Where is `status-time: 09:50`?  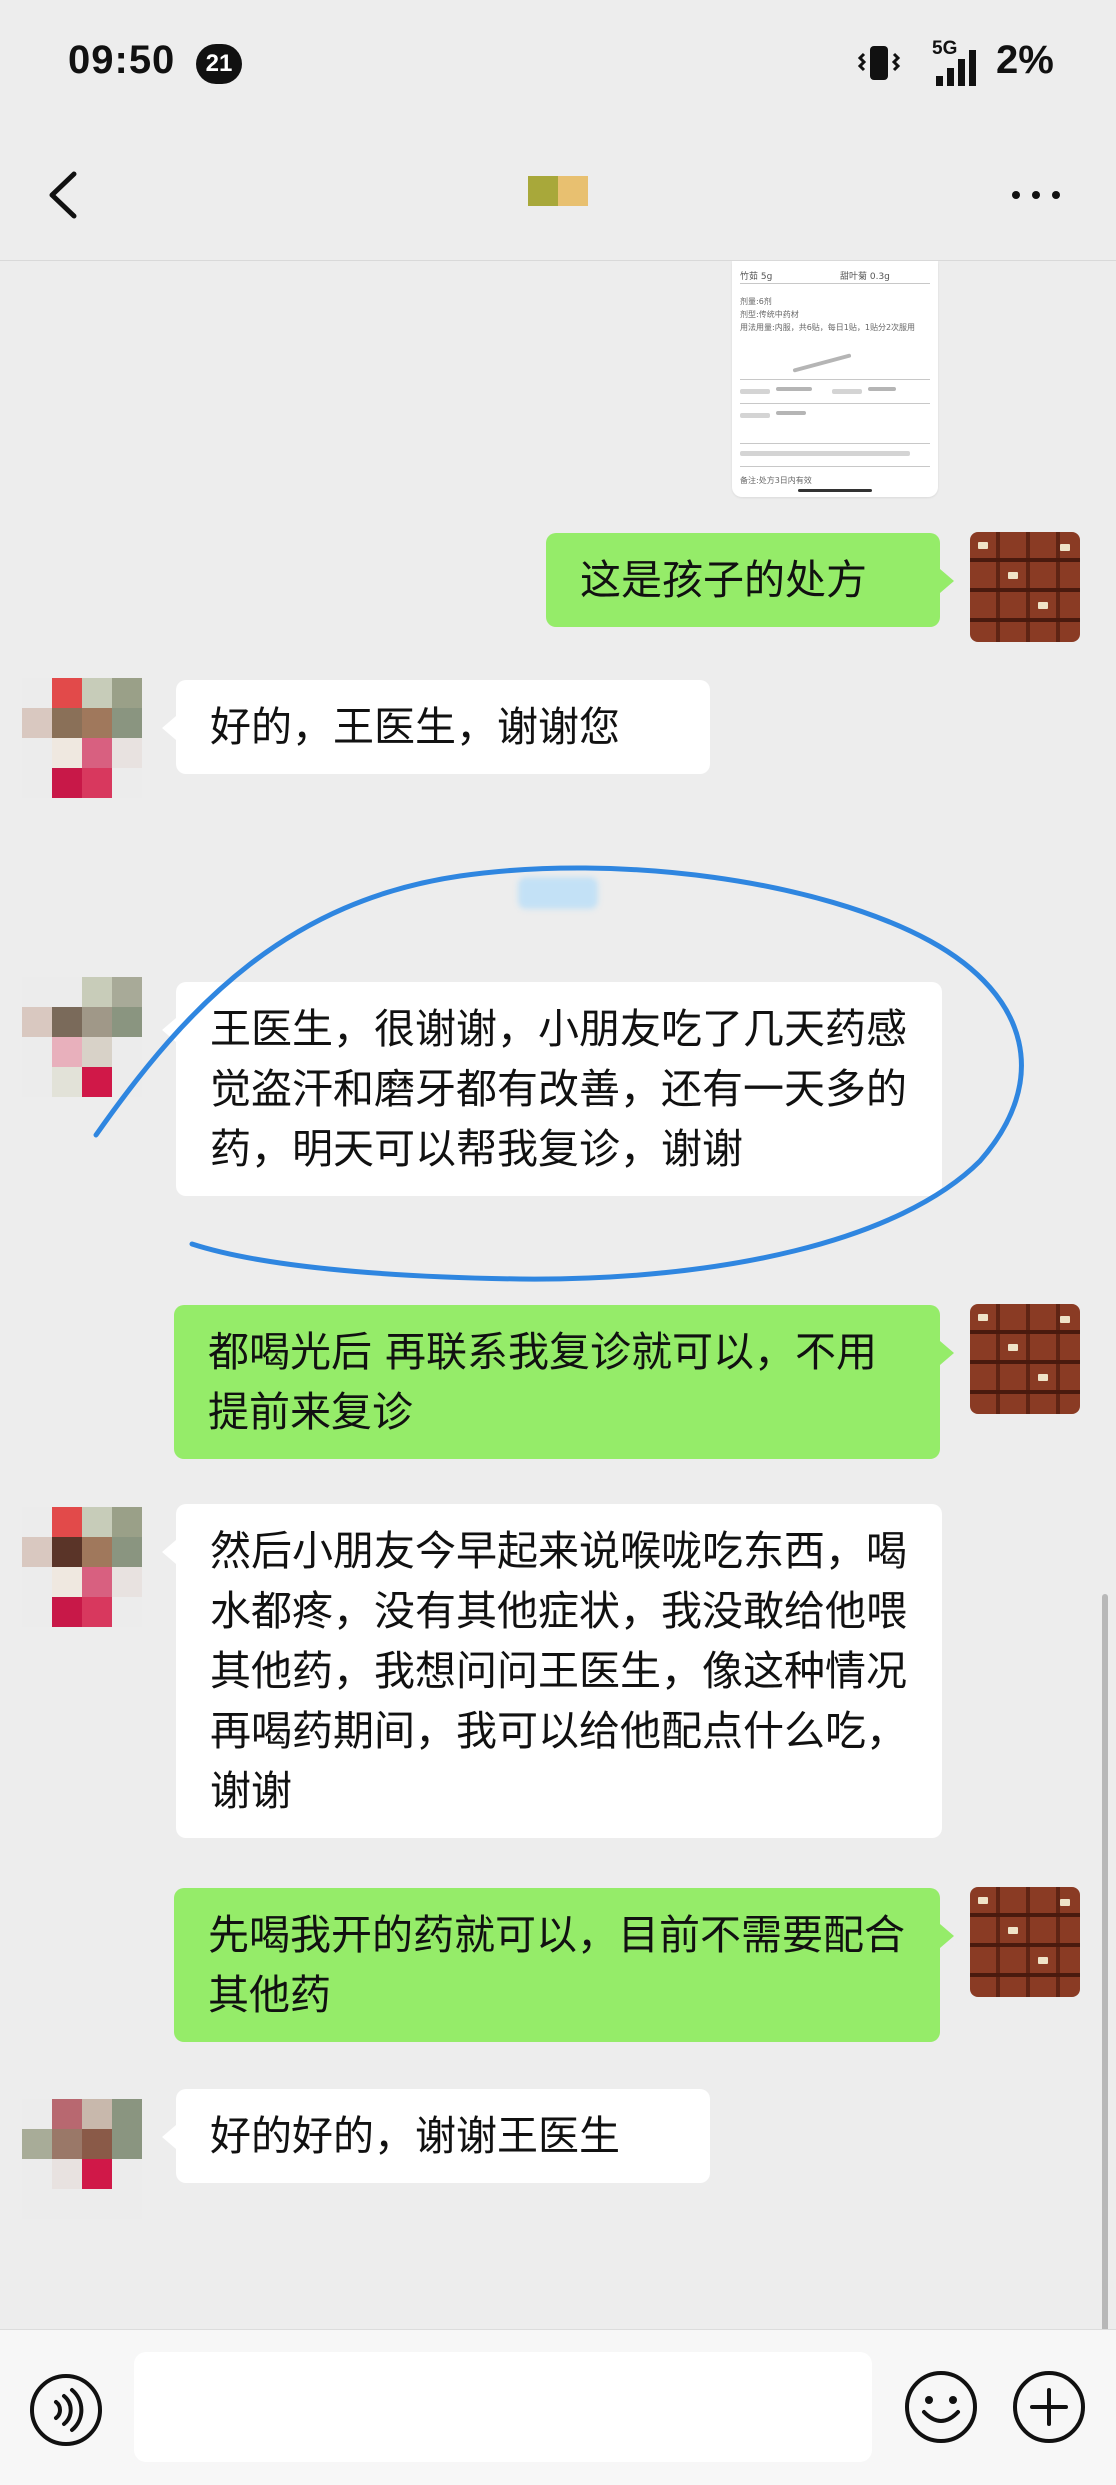
status-time: 09:50 is located at coordinates (122, 60).